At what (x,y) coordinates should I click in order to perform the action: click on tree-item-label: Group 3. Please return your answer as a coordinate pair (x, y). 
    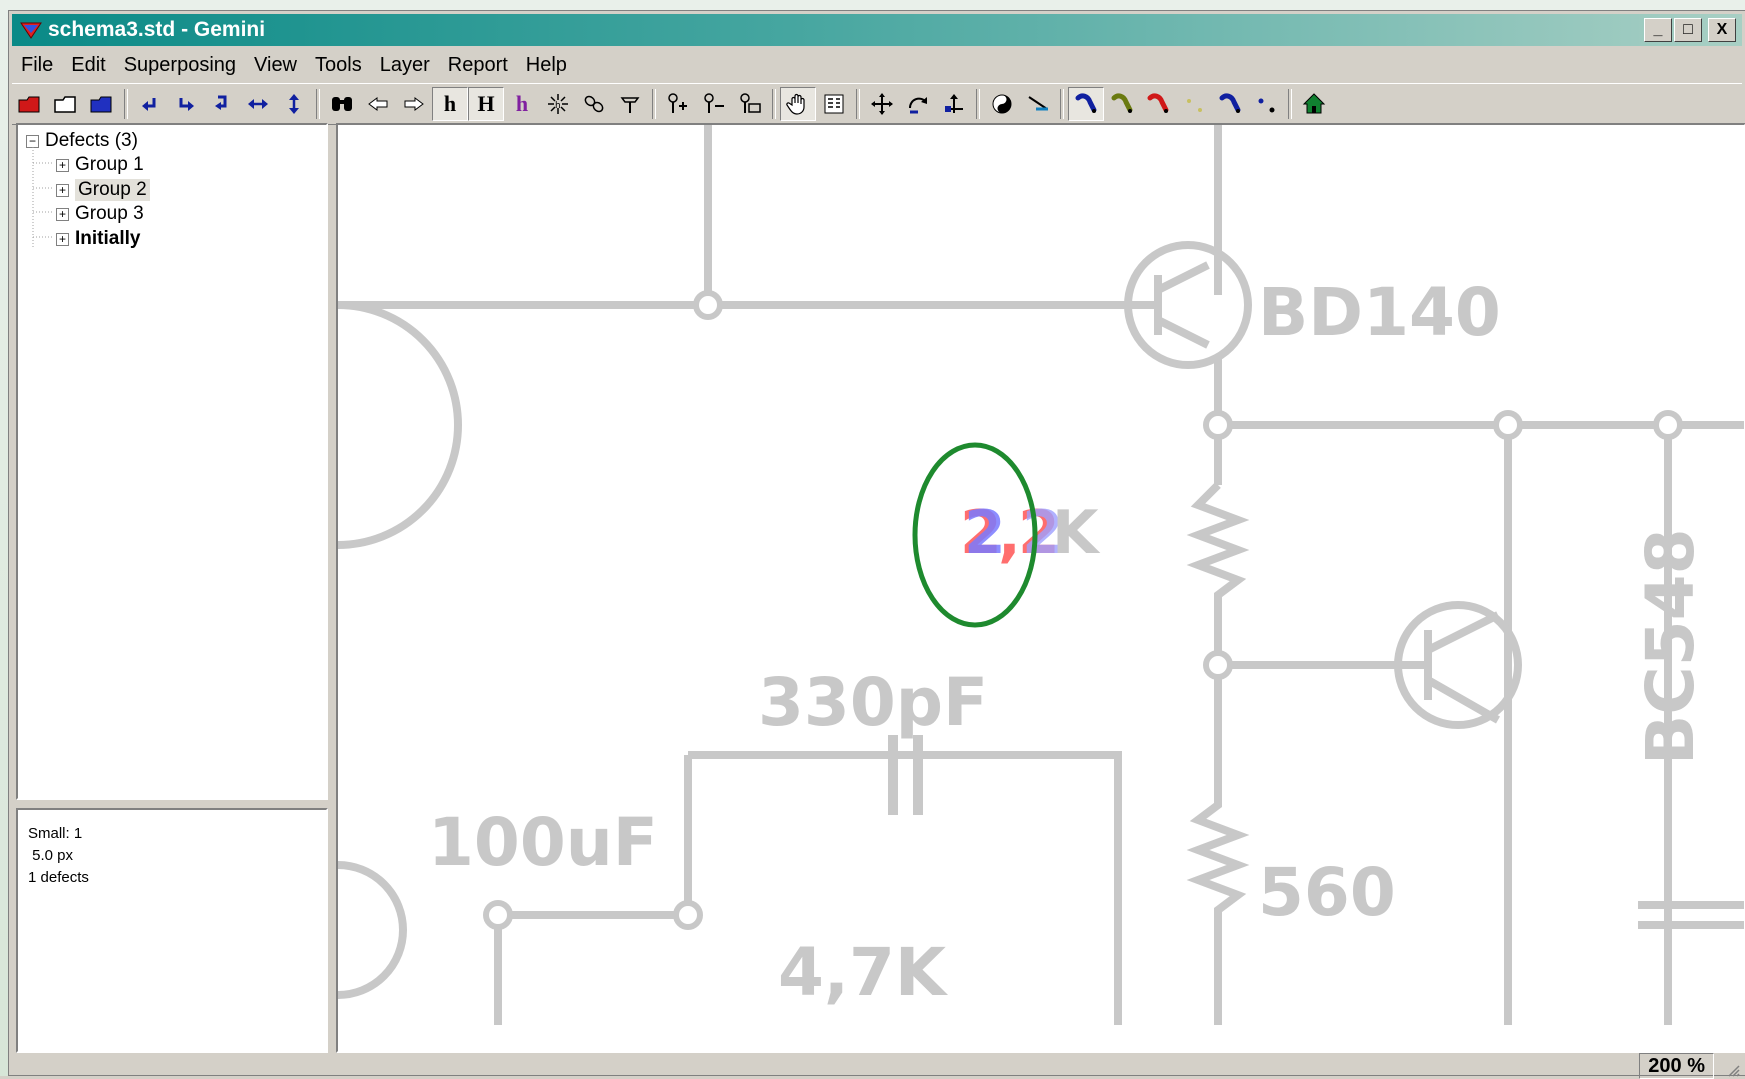
    Looking at the image, I should click on (109, 213).